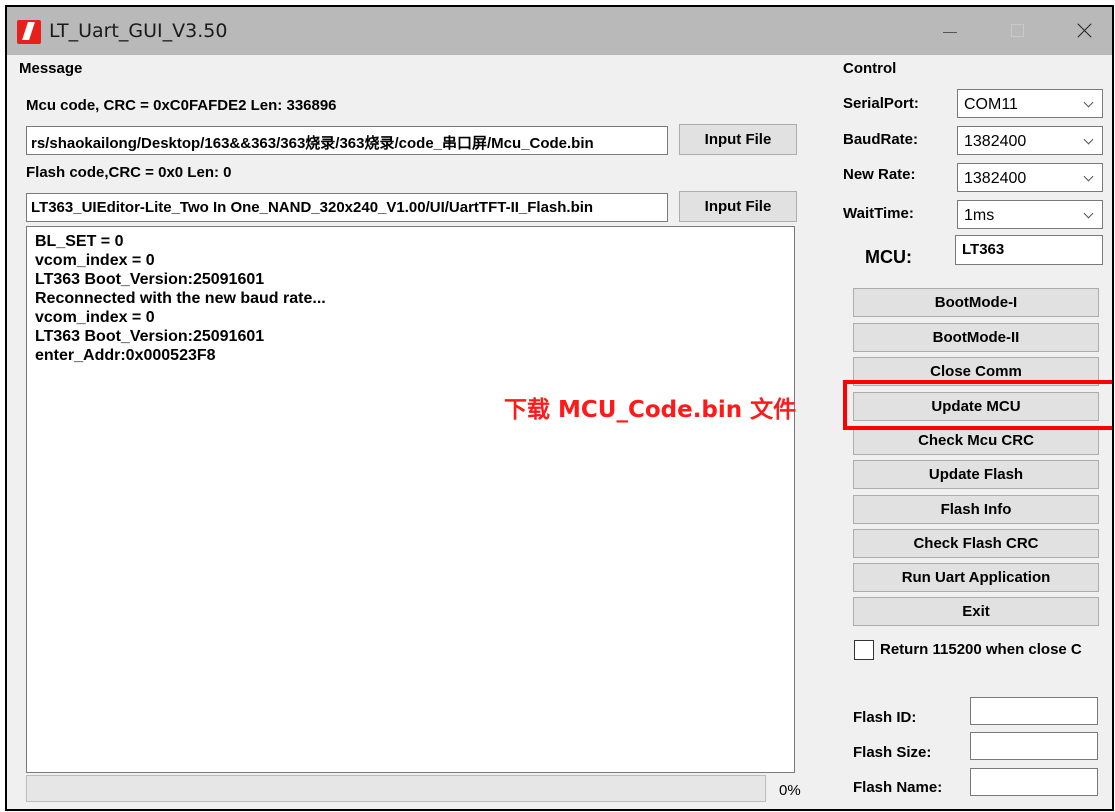 This screenshot has height=812, width=1115. What do you see at coordinates (976, 302) in the screenshot?
I see `bootmode-i-button: BootMode-I` at bounding box center [976, 302].